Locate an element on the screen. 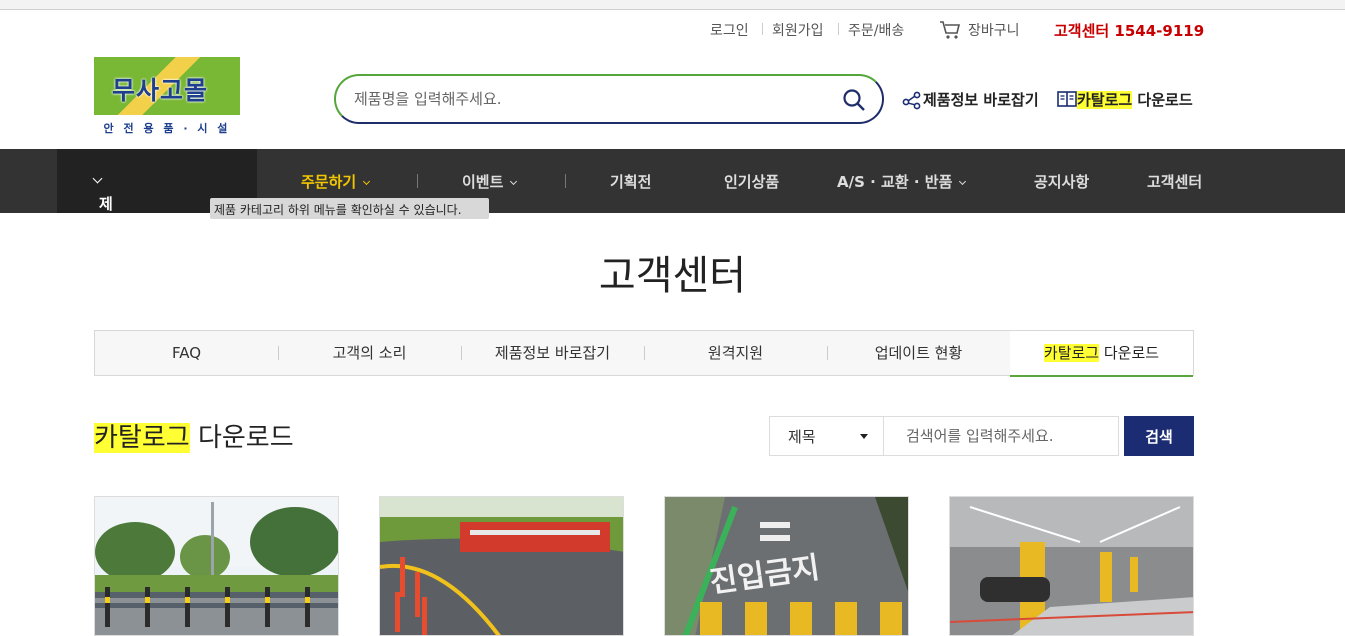  nav-as-exchange: A/S · 교환 · 반품 is located at coordinates (902, 181).